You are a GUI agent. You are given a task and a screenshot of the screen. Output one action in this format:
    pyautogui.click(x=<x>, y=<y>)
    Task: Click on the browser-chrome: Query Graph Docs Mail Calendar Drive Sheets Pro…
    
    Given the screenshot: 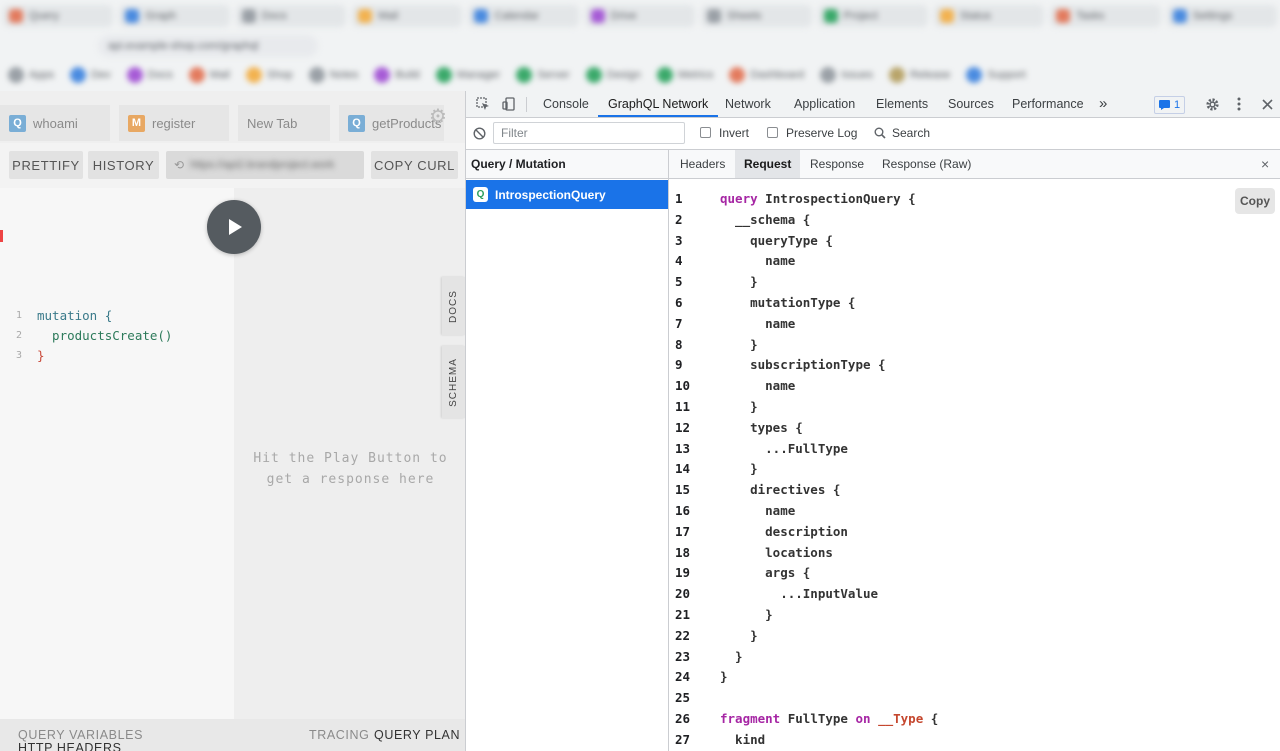 What is the action you would take?
    pyautogui.click(x=640, y=45)
    